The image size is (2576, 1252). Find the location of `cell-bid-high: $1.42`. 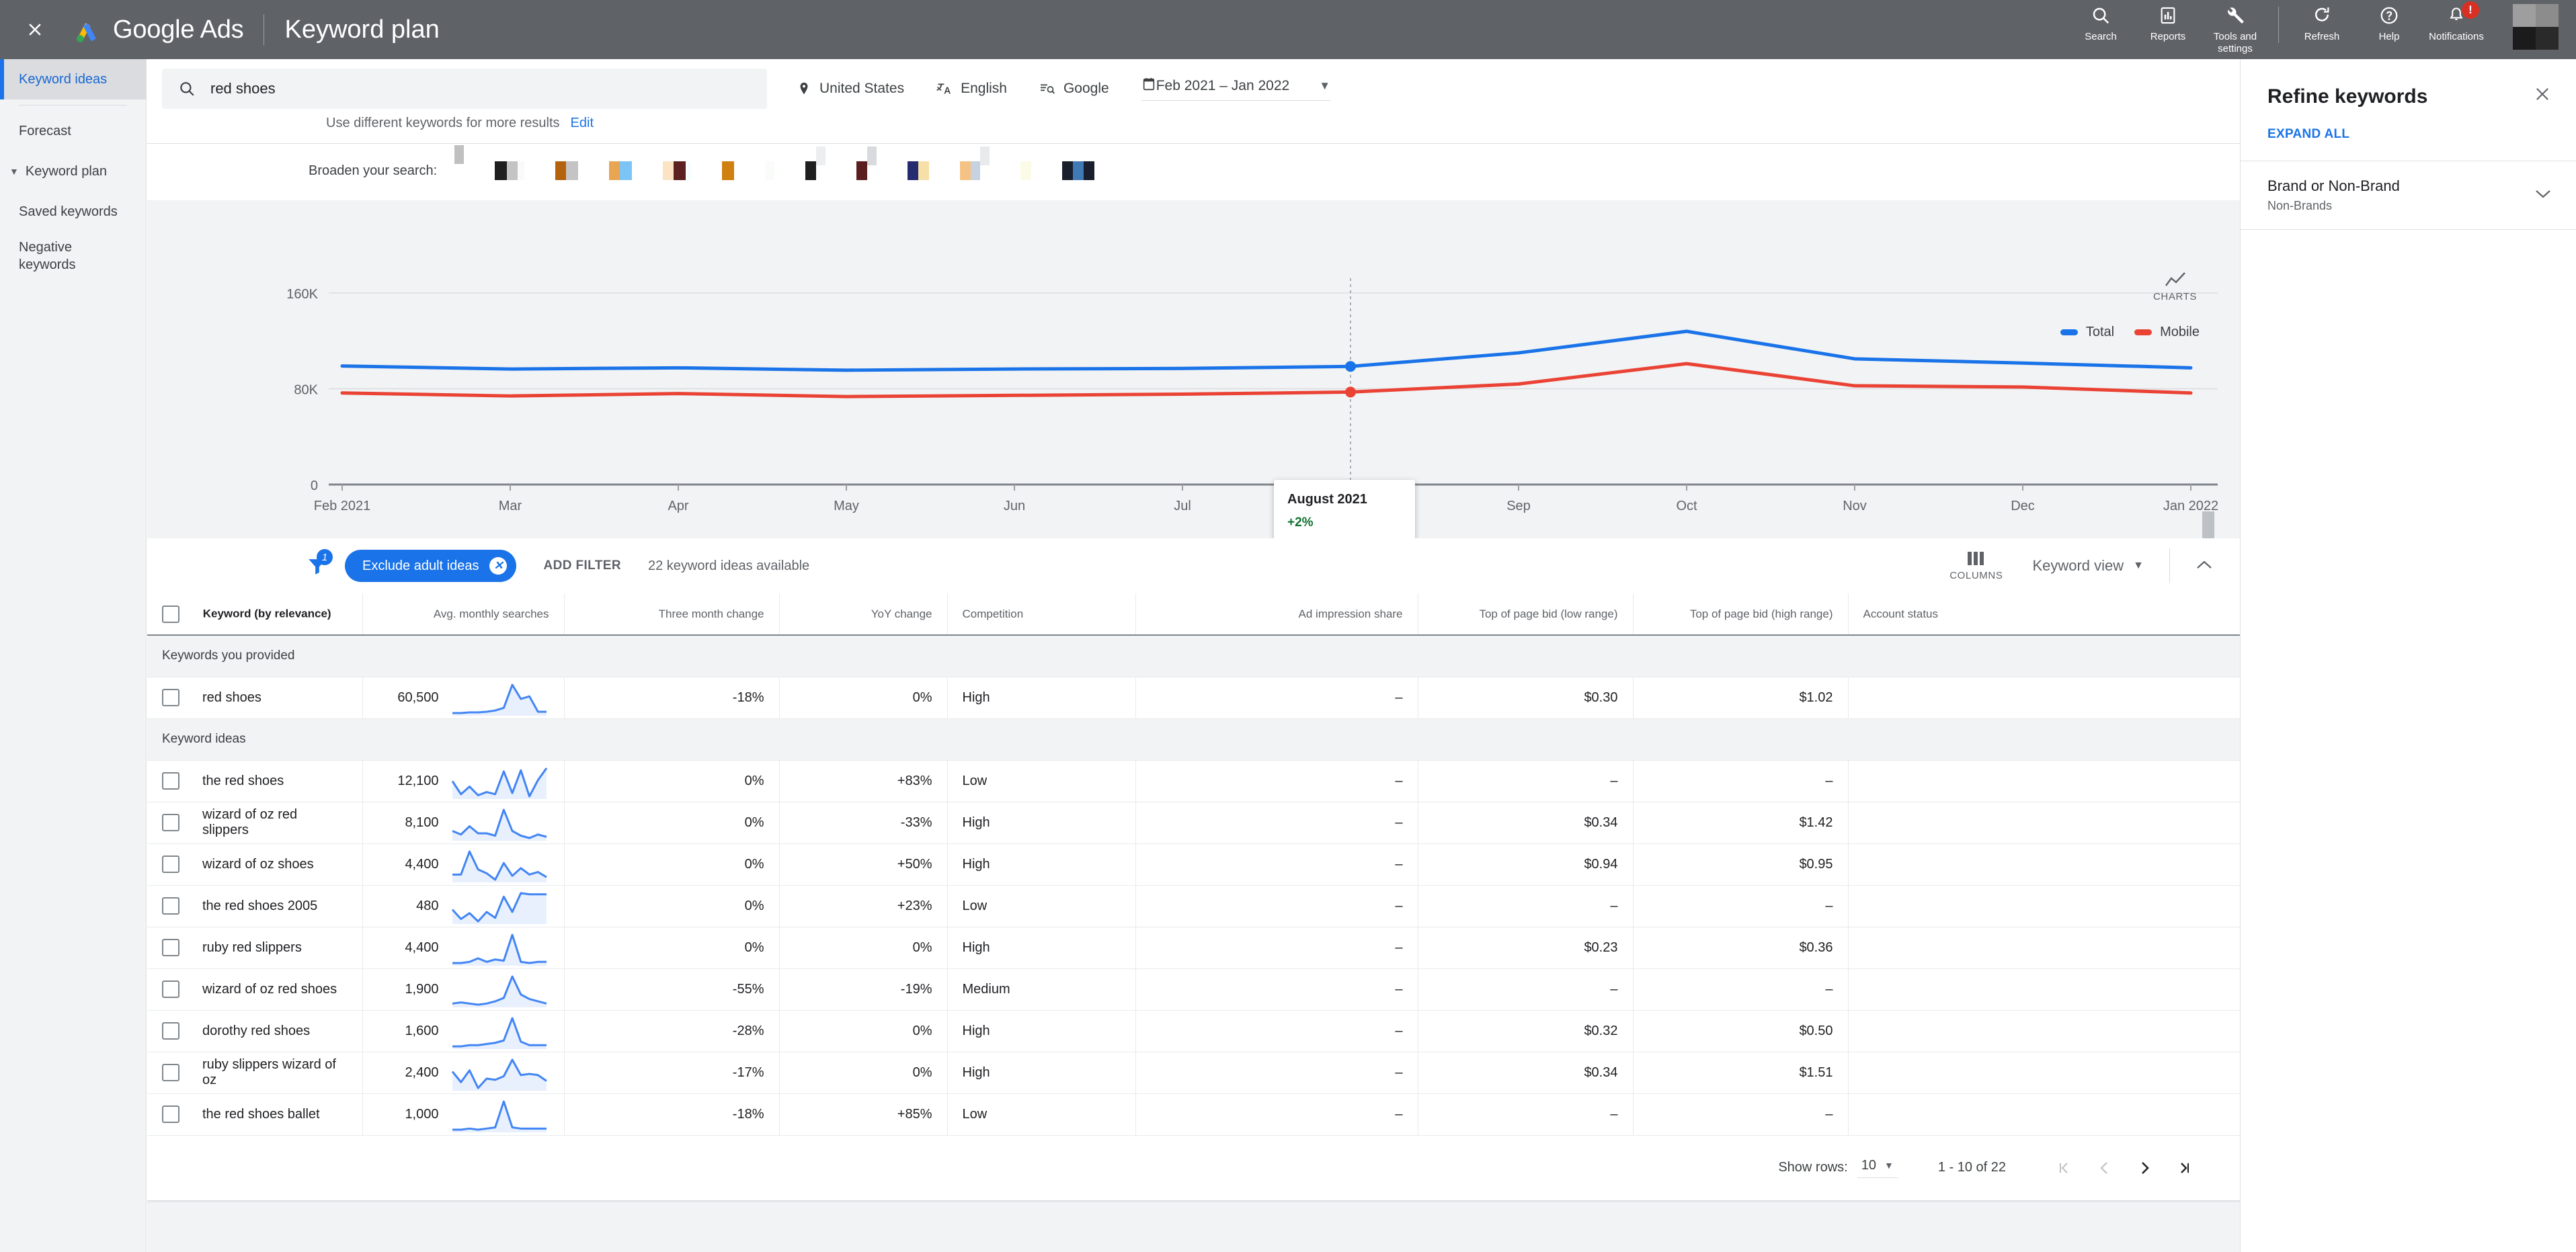

cell-bid-high: $1.42 is located at coordinates (1740, 823).